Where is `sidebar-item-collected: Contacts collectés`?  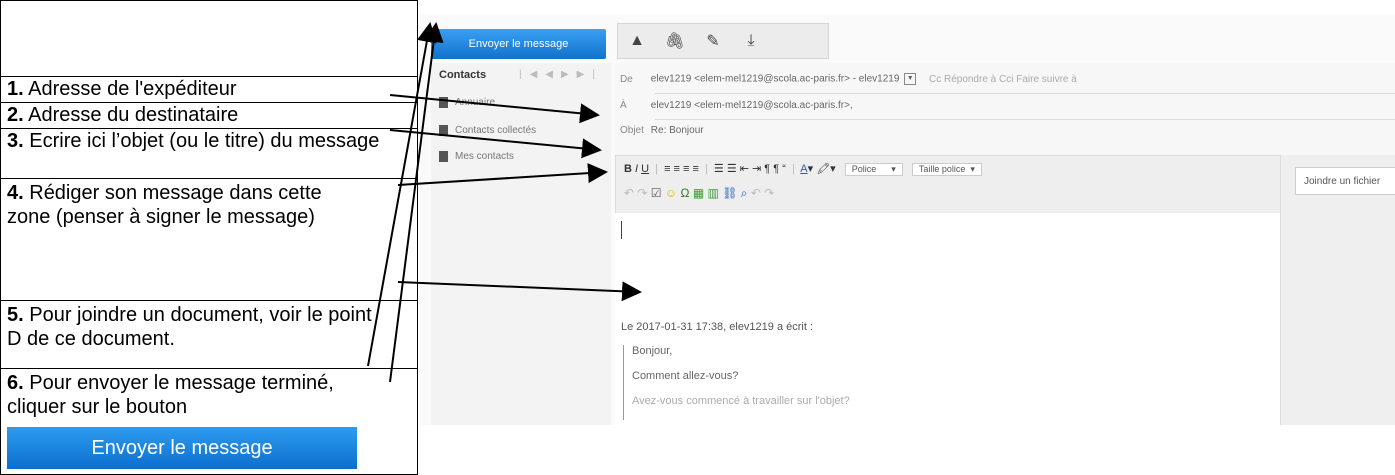 sidebar-item-collected: Contacts collectés is located at coordinates (487, 130).